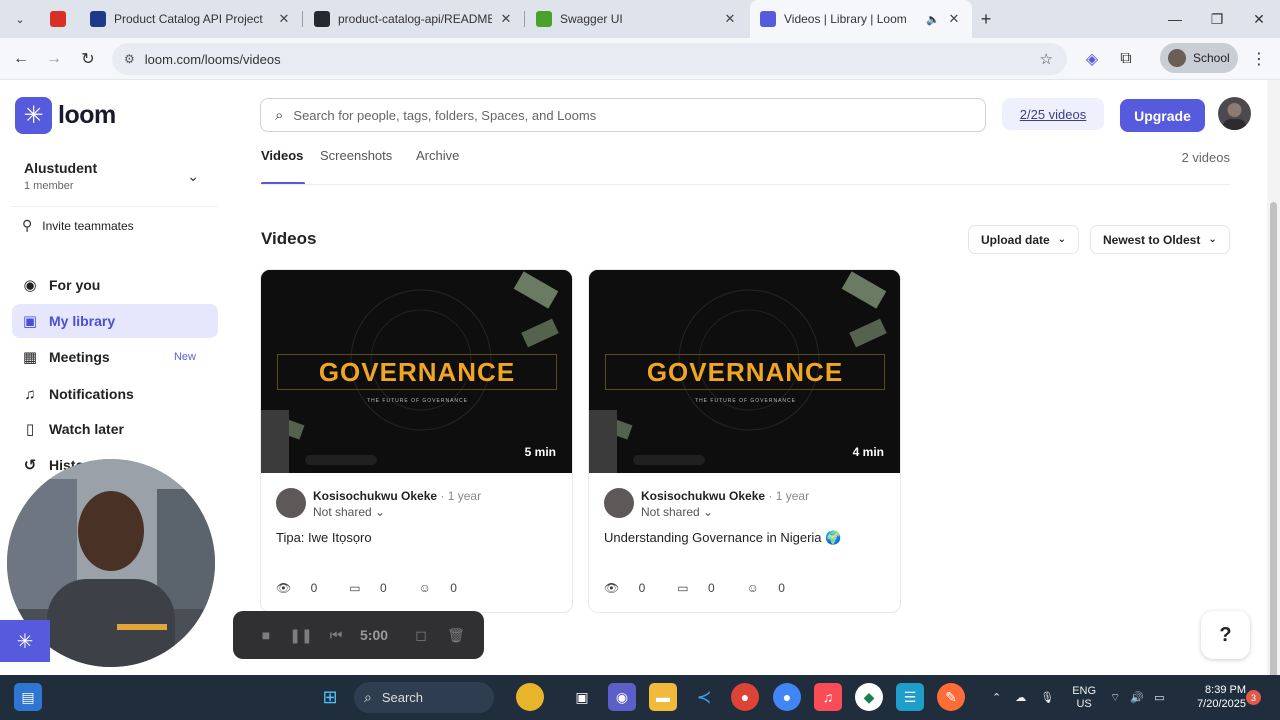 This screenshot has width=1280, height=720. I want to click on back-icon: ←, so click(21, 59).